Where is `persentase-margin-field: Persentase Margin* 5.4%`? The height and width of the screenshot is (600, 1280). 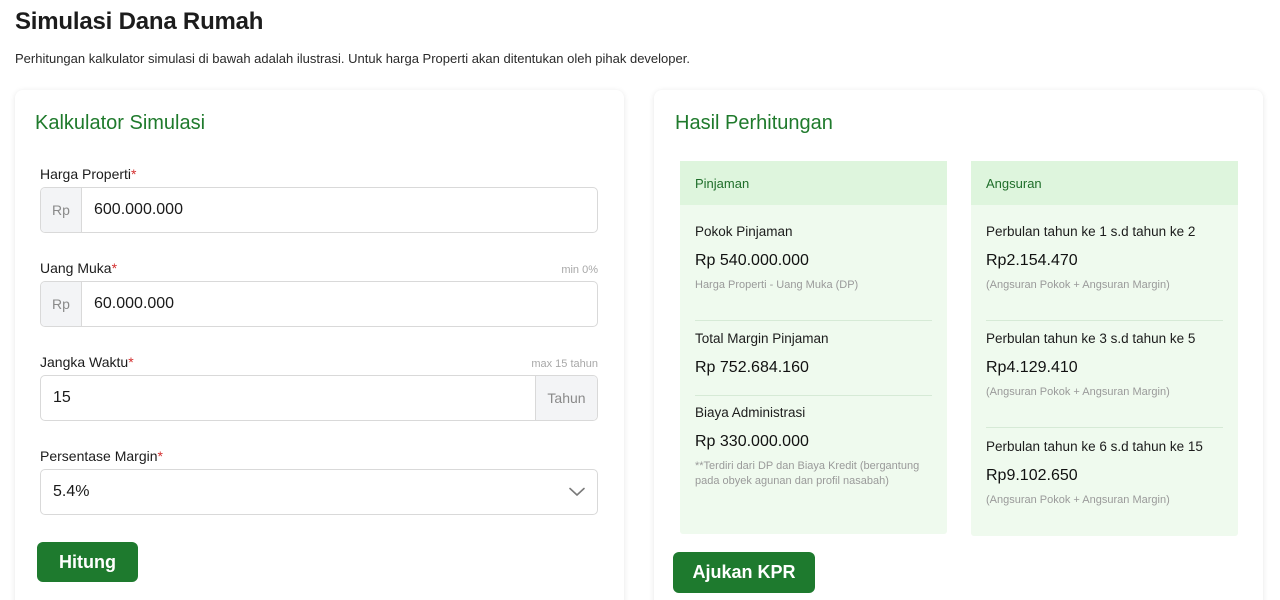
persentase-margin-field: Persentase Margin* 5.4% is located at coordinates (319, 481).